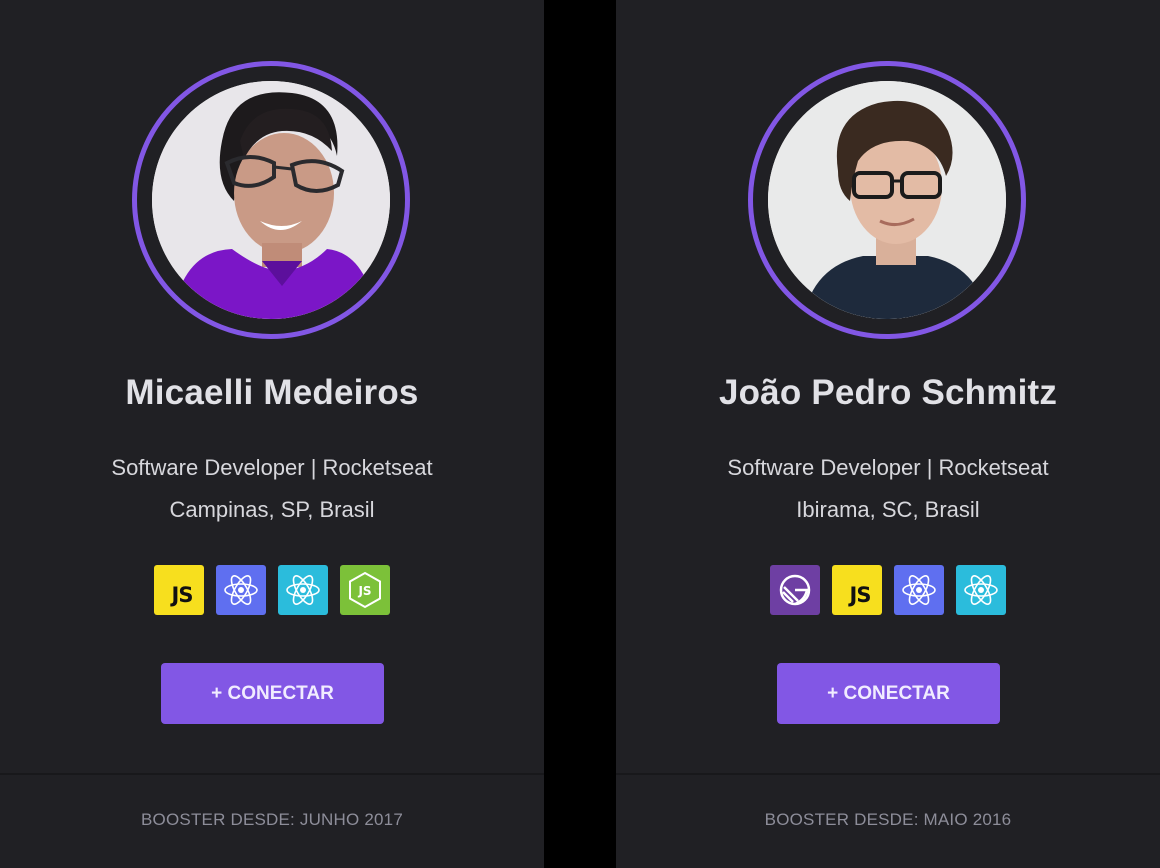 The width and height of the screenshot is (1160, 868). I want to click on tech-list: JS JS, so click(272, 590).